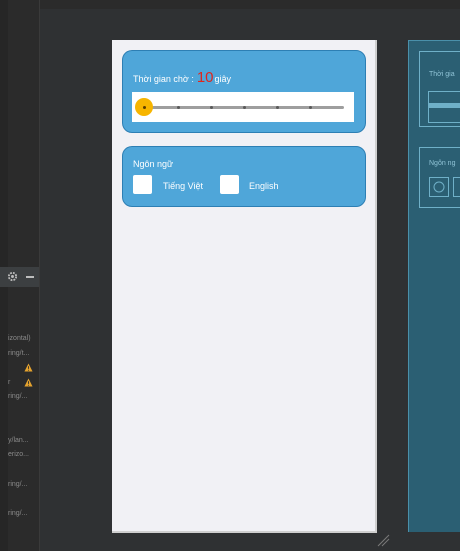 The width and height of the screenshot is (460, 551). I want to click on checkbox-english, so click(229, 184).